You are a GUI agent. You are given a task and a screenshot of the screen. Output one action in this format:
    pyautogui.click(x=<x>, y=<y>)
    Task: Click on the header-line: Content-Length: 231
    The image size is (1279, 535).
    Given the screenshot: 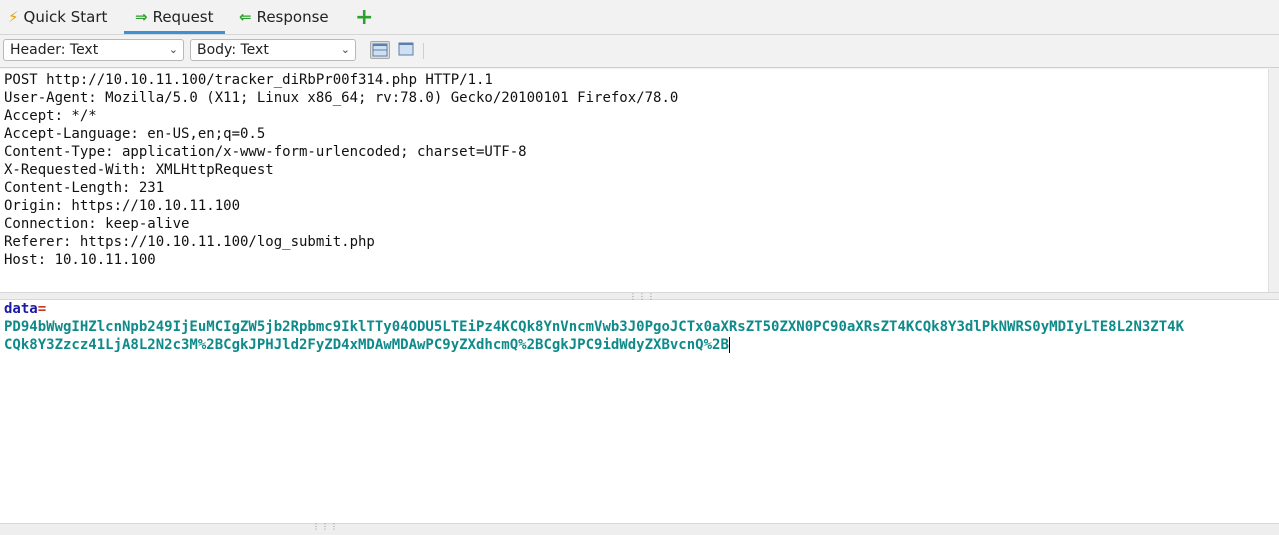 What is the action you would take?
    pyautogui.click(x=84, y=188)
    